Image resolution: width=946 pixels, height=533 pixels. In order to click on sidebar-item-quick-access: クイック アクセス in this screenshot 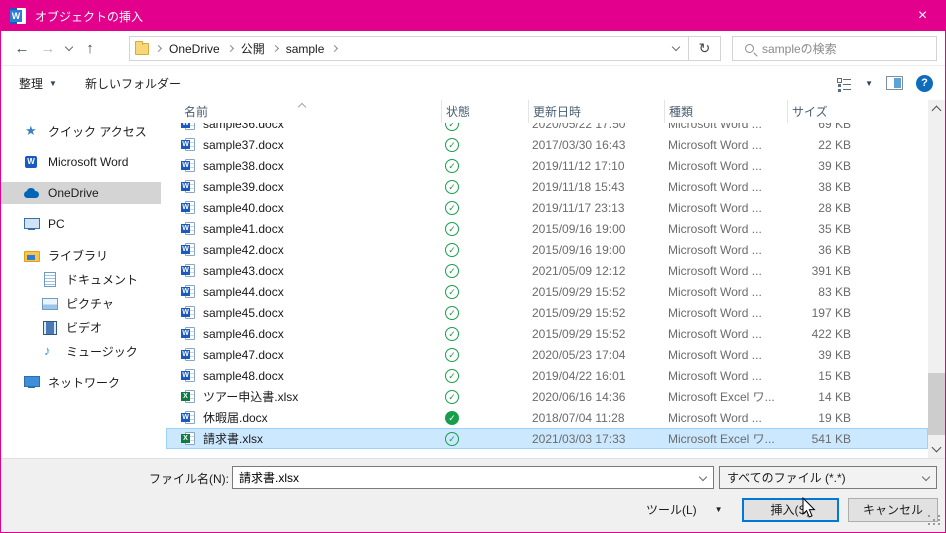, I will do `click(81, 131)`.